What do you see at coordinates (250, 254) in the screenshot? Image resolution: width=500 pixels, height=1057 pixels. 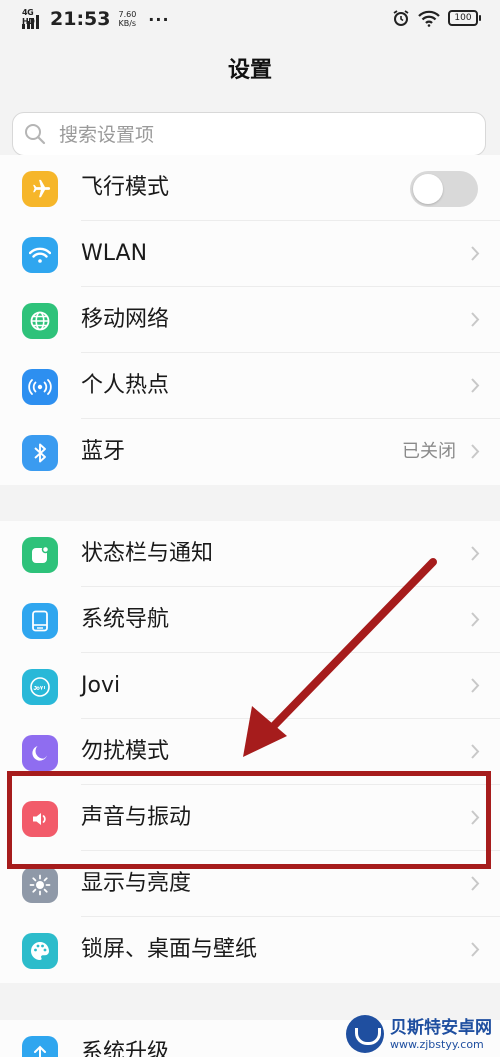 I see `row-wlan: WLAN` at bounding box center [250, 254].